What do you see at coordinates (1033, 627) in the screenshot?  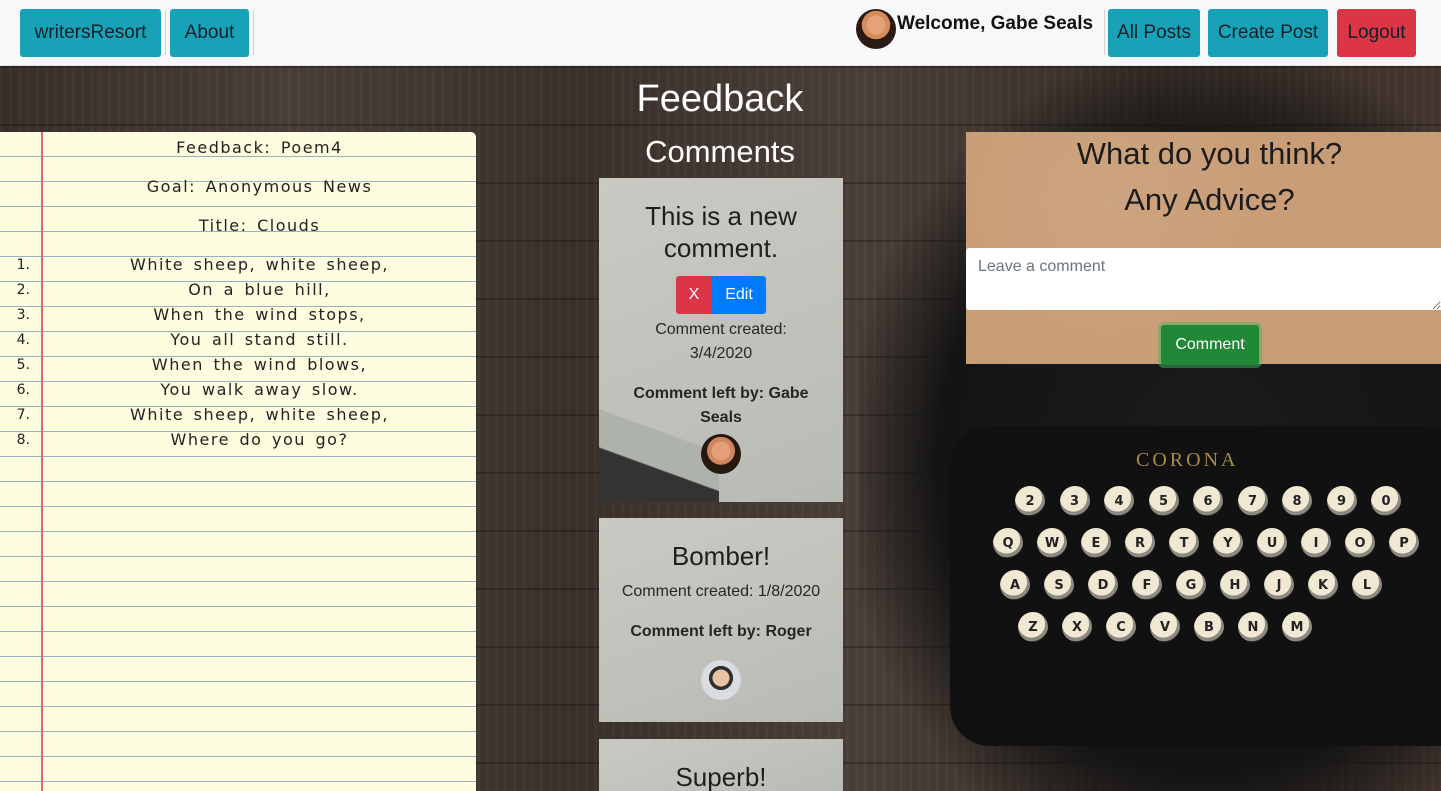 I see `typewriter-key: Z` at bounding box center [1033, 627].